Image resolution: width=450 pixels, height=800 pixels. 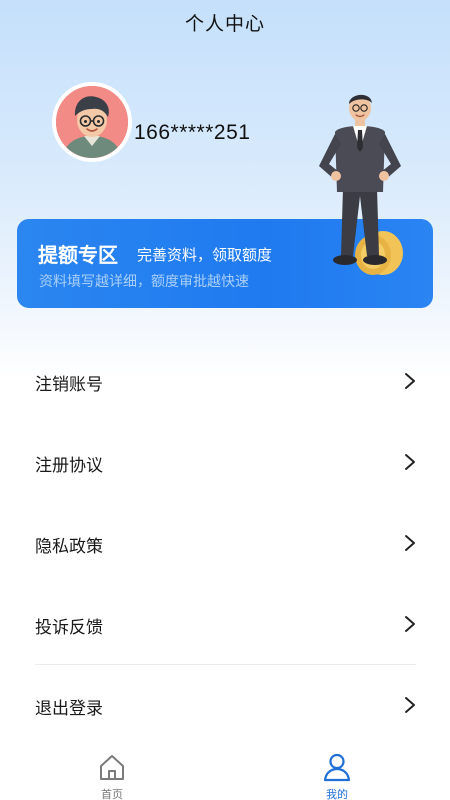 What do you see at coordinates (112, 767) in the screenshot?
I see `home-icon` at bounding box center [112, 767].